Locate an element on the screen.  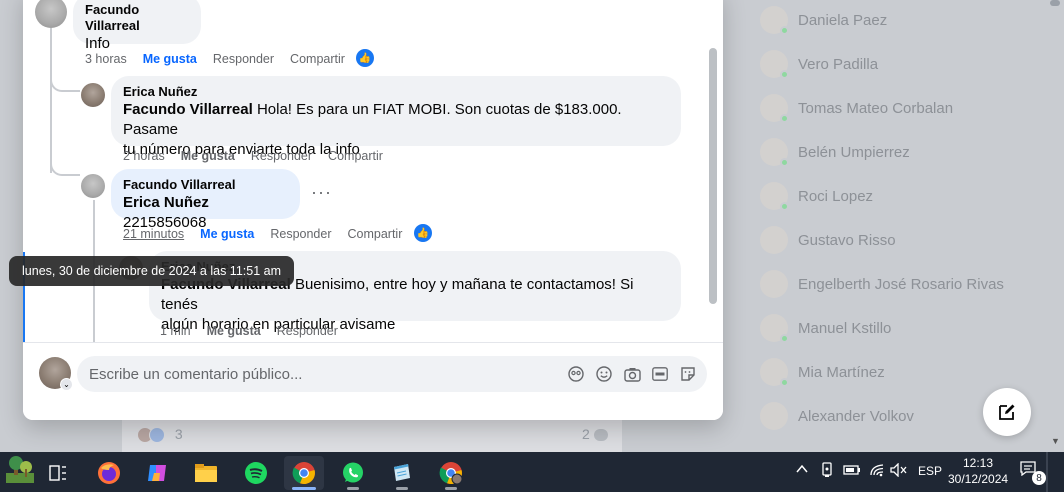
mention-link: Facundo Villarreal is located at coordinates (188, 109).